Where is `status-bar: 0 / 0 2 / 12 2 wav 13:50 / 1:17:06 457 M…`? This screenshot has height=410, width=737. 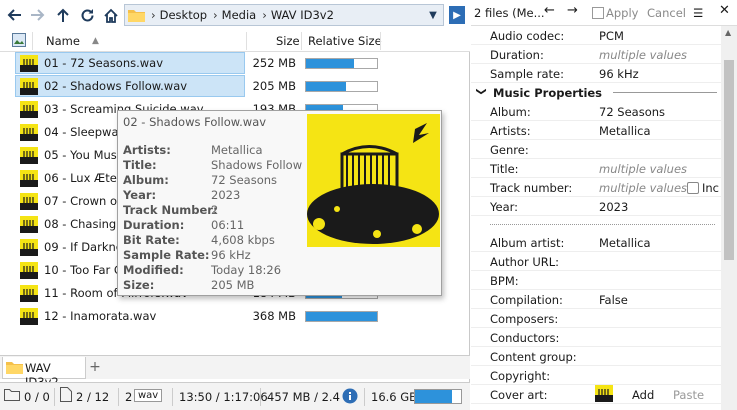
status-bar: 0 / 0 2 / 12 2 wav 13:50 / 1:17:06 457 M… is located at coordinates (235, 396).